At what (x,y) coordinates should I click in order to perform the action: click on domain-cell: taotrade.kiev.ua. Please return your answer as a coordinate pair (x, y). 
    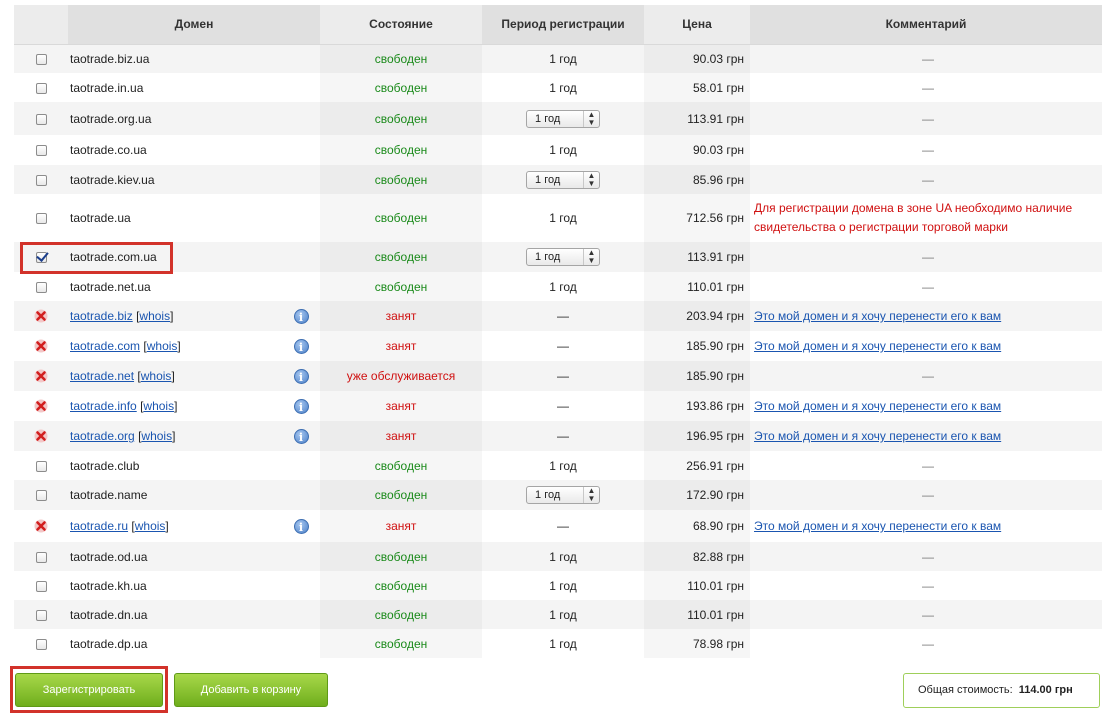
    Looking at the image, I should click on (175, 179).